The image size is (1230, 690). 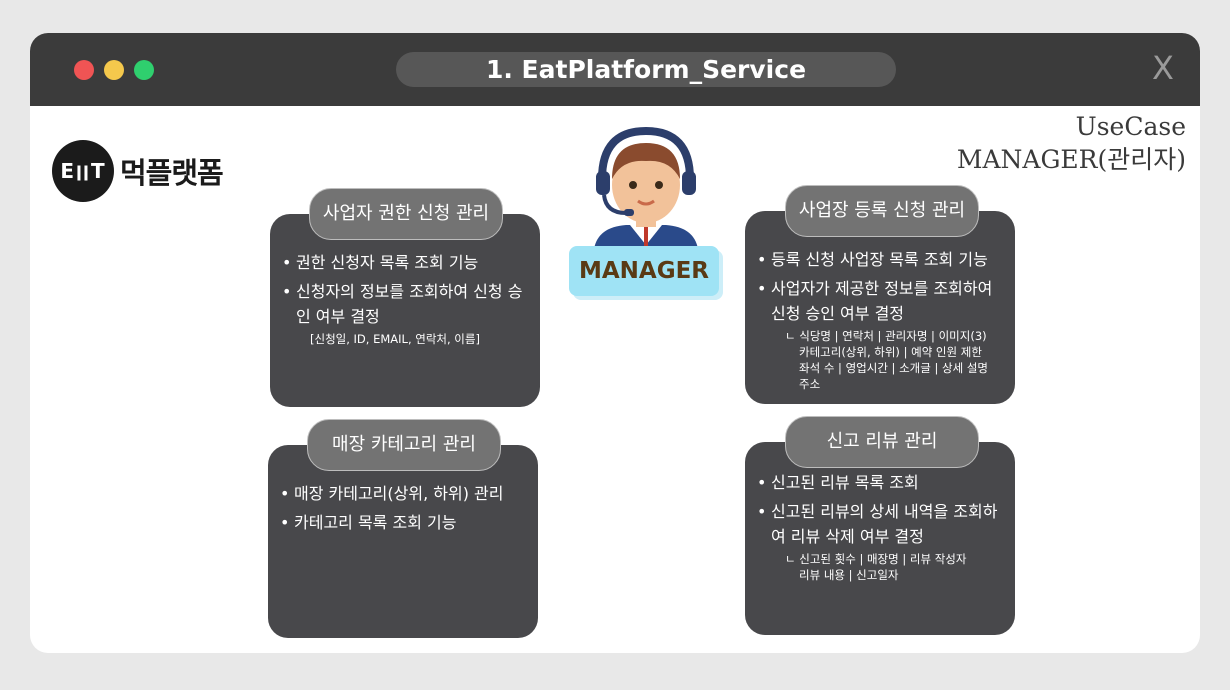 I want to click on close-dot-icon, so click(x=84, y=70).